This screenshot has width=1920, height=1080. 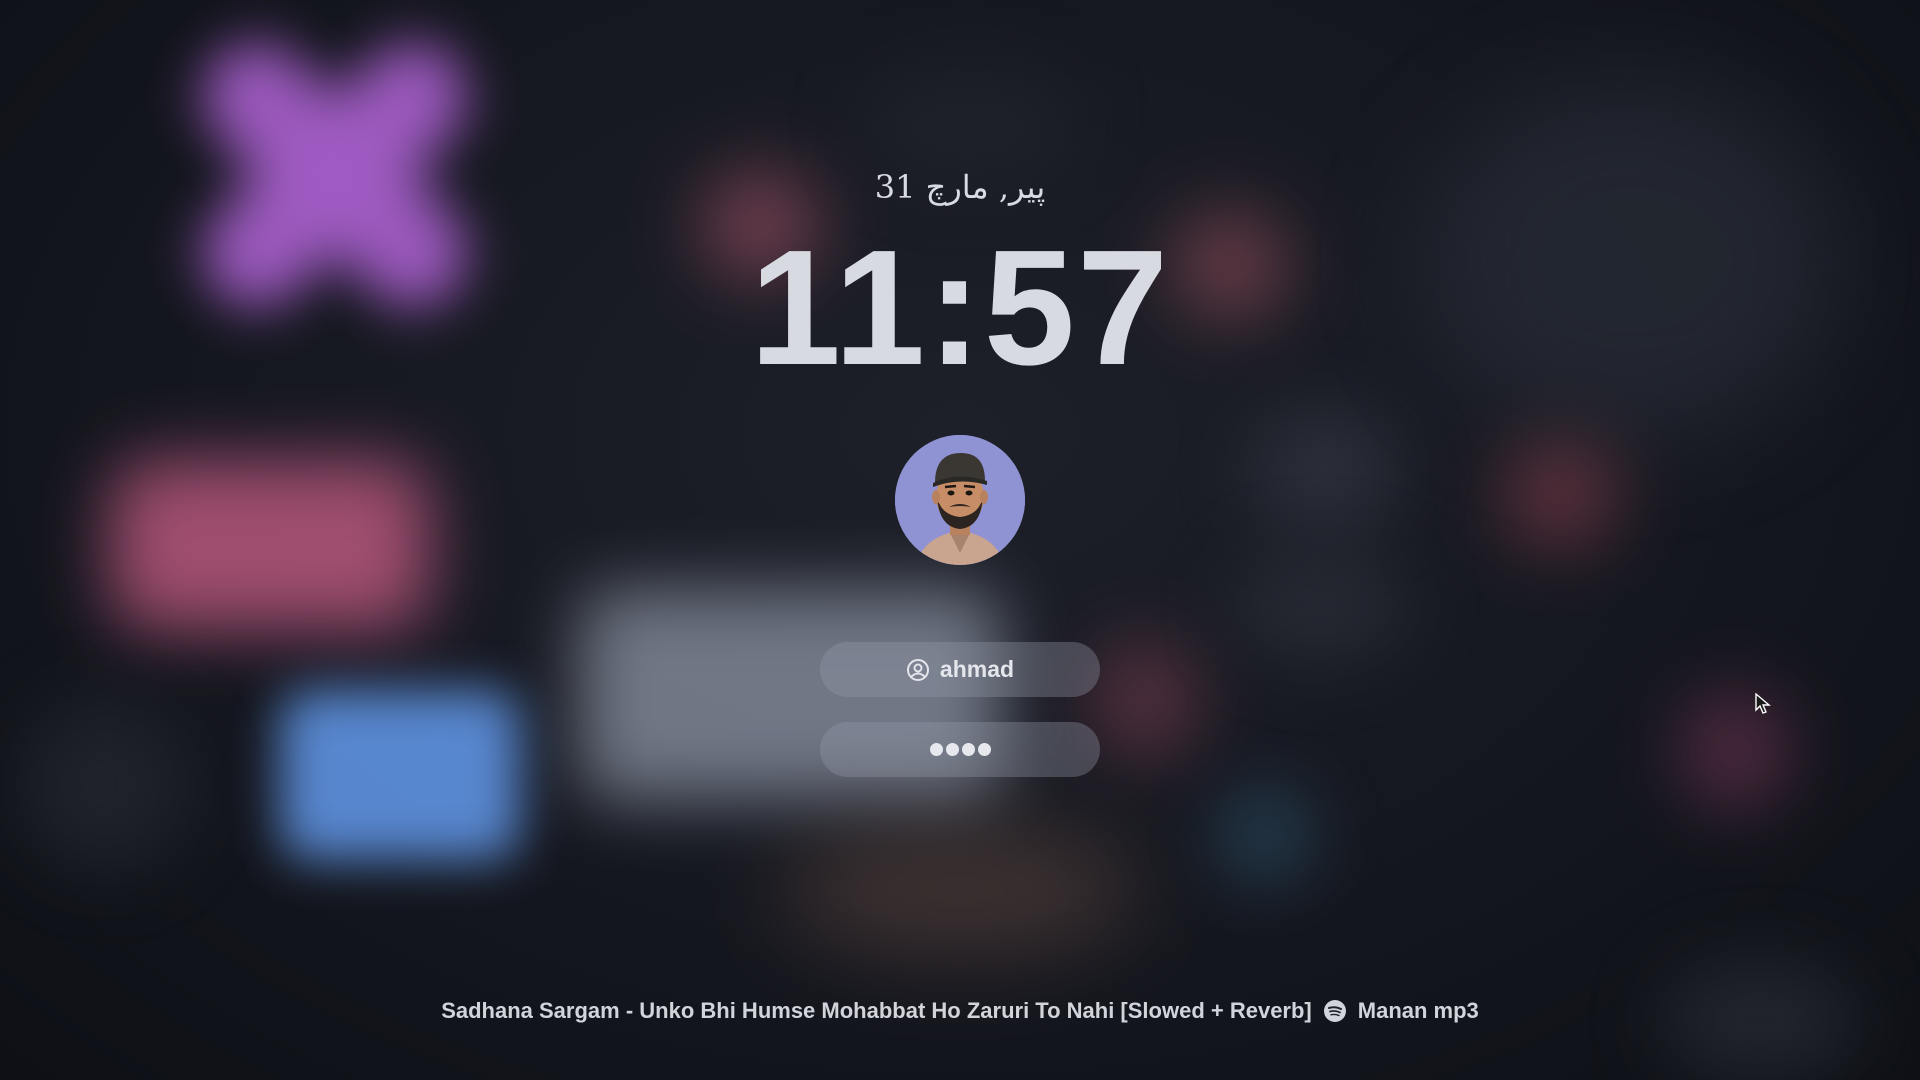 I want to click on spotify-icon, so click(x=1334, y=1011).